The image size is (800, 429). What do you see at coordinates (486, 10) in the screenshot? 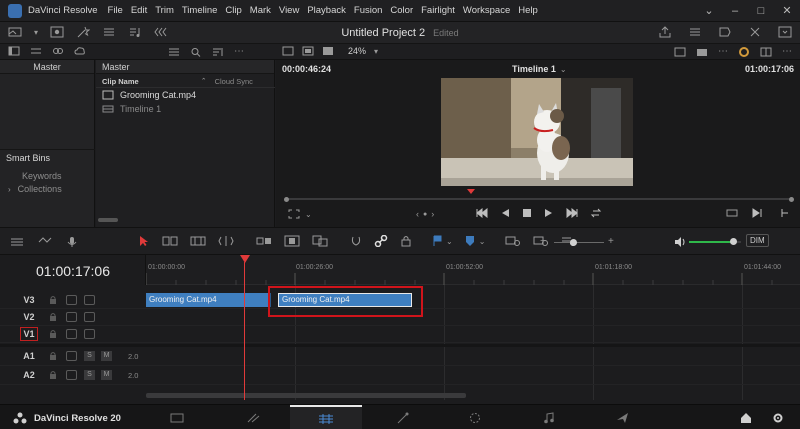
I see `menu-workspace: Workspace` at bounding box center [486, 10].